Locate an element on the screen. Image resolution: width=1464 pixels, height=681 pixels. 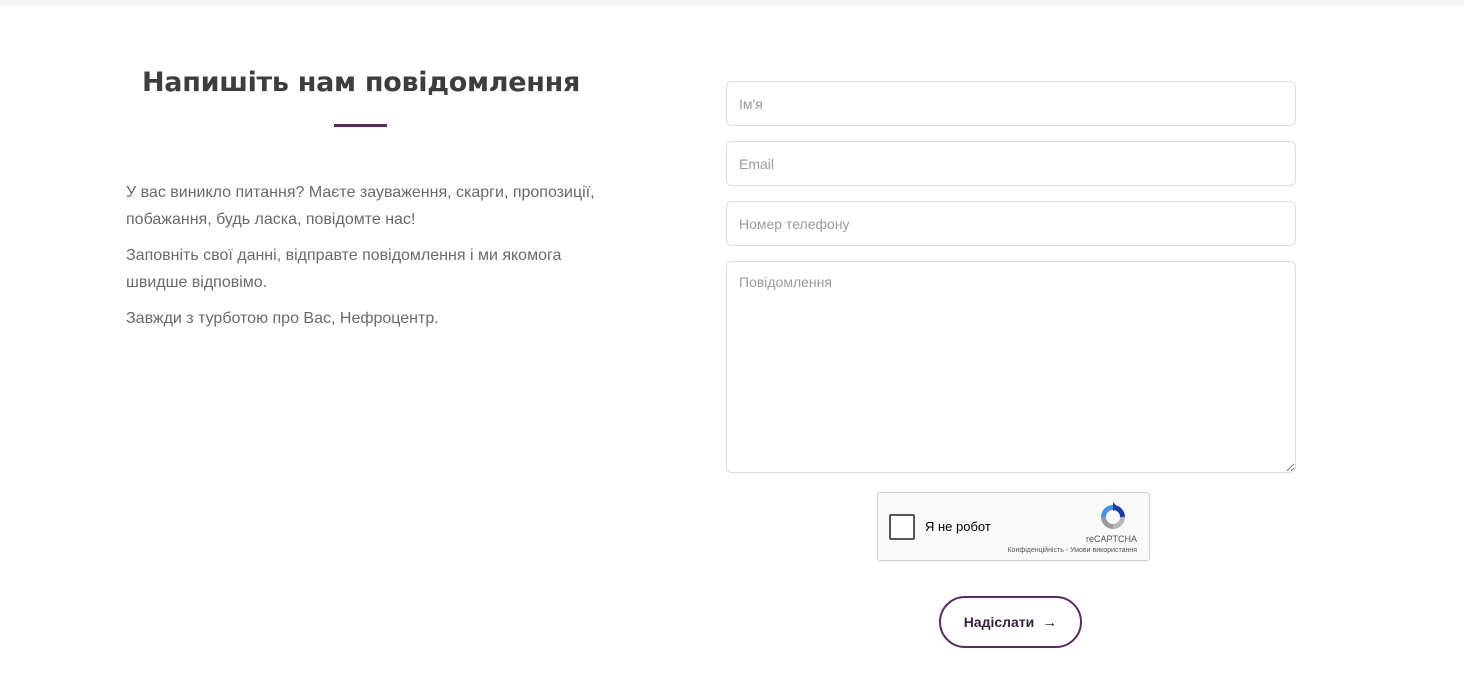
recaptcha-label: Я не робот is located at coordinates (958, 526).